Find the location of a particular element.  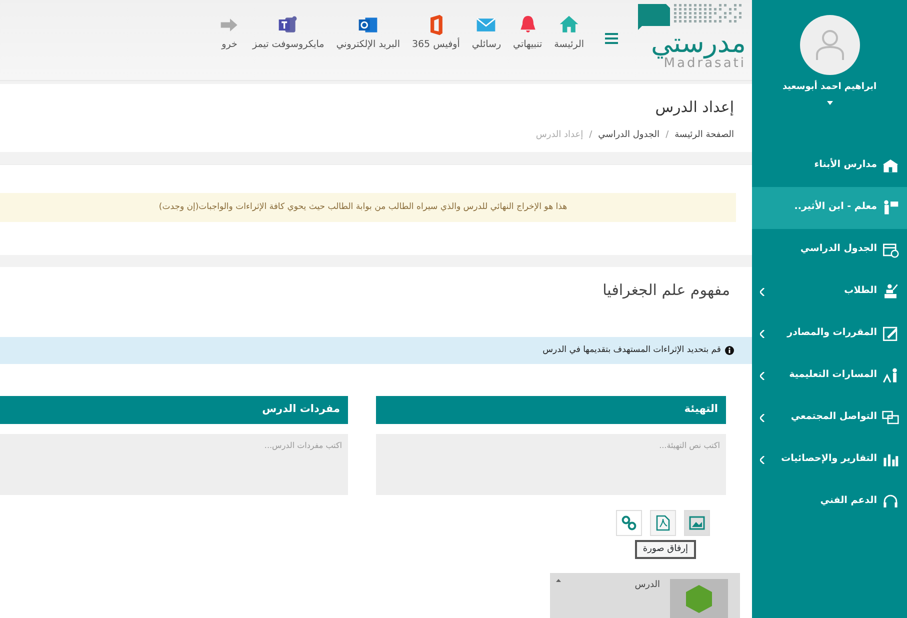

logo-text: مدرستي is located at coordinates (698, 43).